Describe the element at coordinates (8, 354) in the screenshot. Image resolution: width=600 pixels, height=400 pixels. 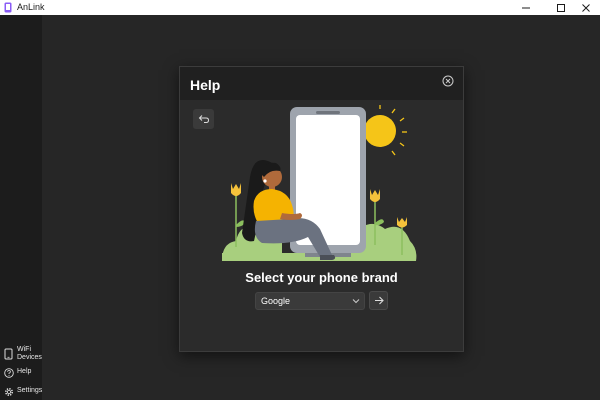
I see `phone-wifi-icon` at that location.